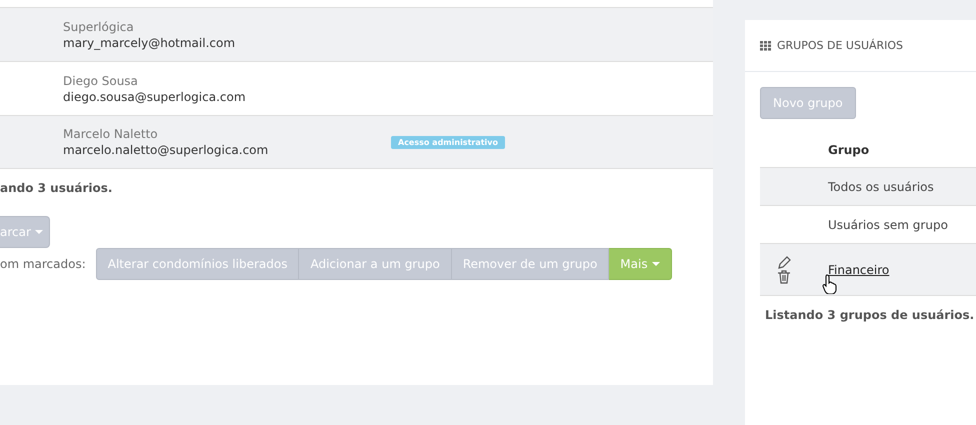 This screenshot has height=425, width=976. What do you see at coordinates (640, 264) in the screenshot?
I see `more-dropdown-button: Mais` at bounding box center [640, 264].